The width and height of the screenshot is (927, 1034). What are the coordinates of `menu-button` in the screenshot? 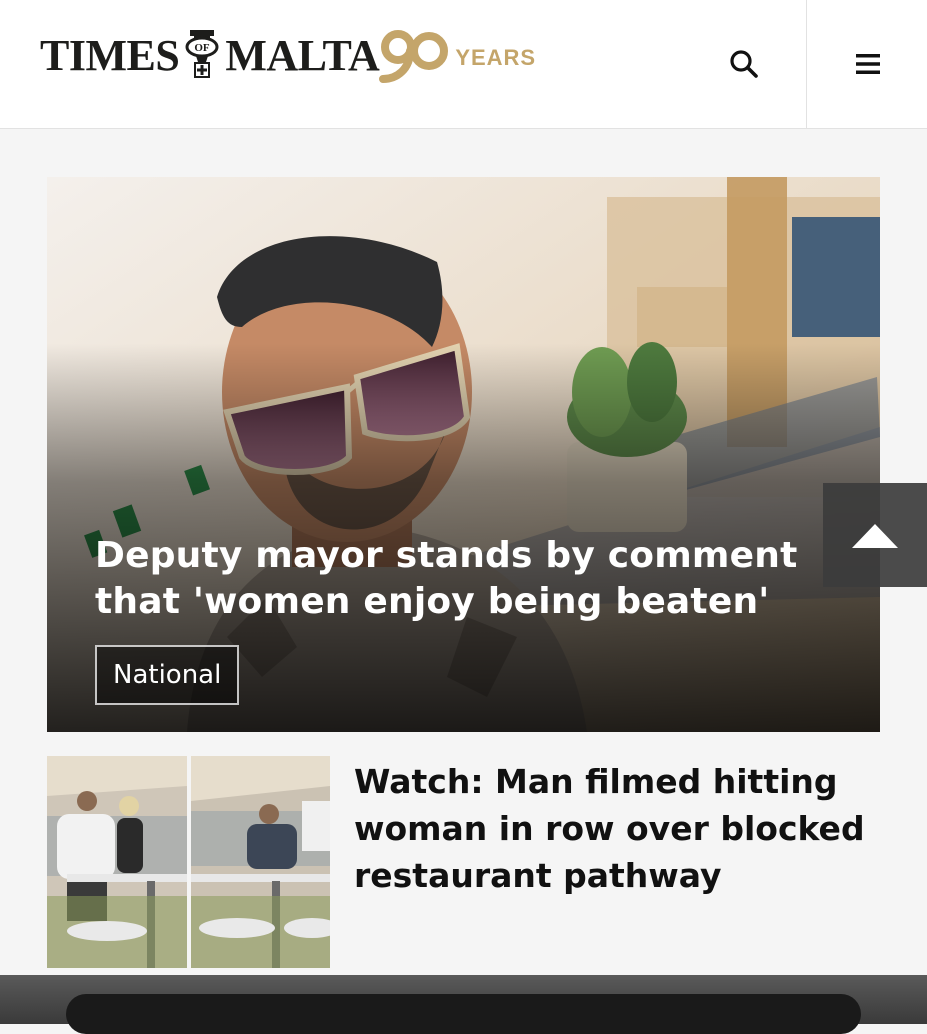 It's located at (866, 64).